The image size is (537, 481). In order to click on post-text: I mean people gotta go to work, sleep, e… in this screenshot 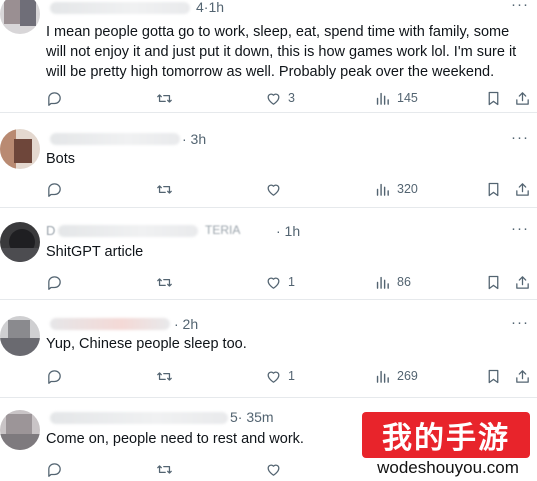, I will do `click(281, 52)`.